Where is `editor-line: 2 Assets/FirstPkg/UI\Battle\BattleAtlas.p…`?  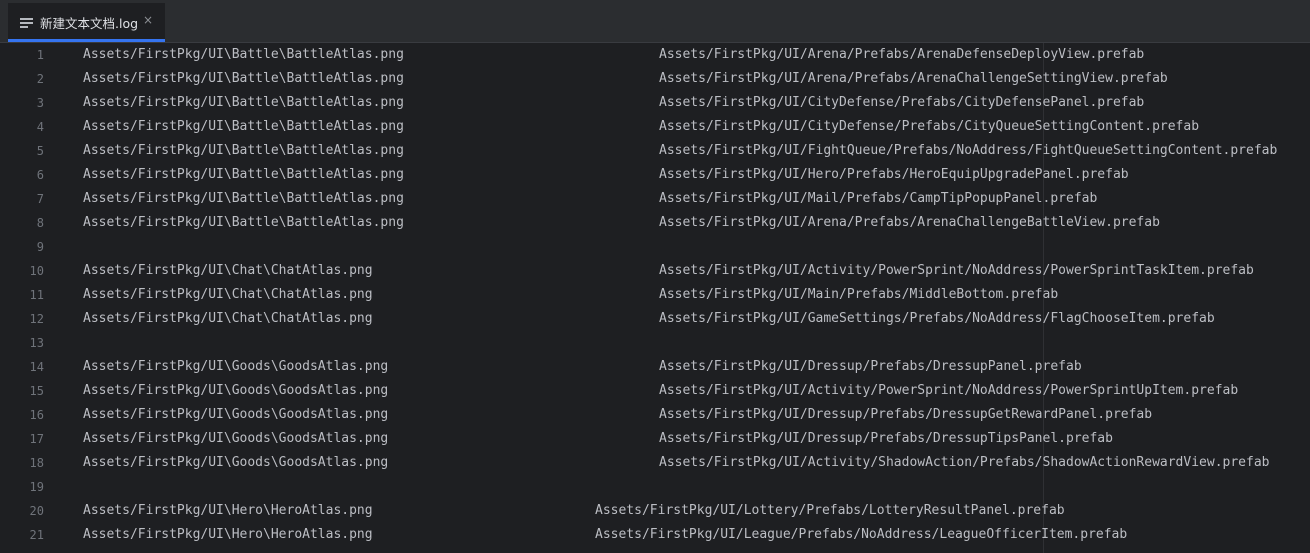 editor-line: 2 Assets/FirstPkg/UI\Battle\BattleAtlas.p… is located at coordinates (655, 79).